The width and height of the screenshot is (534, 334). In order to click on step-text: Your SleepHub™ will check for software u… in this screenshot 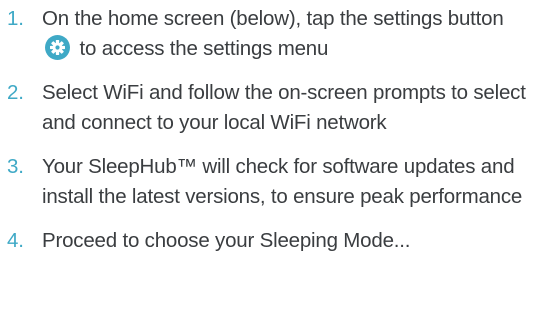, I will do `click(282, 181)`.